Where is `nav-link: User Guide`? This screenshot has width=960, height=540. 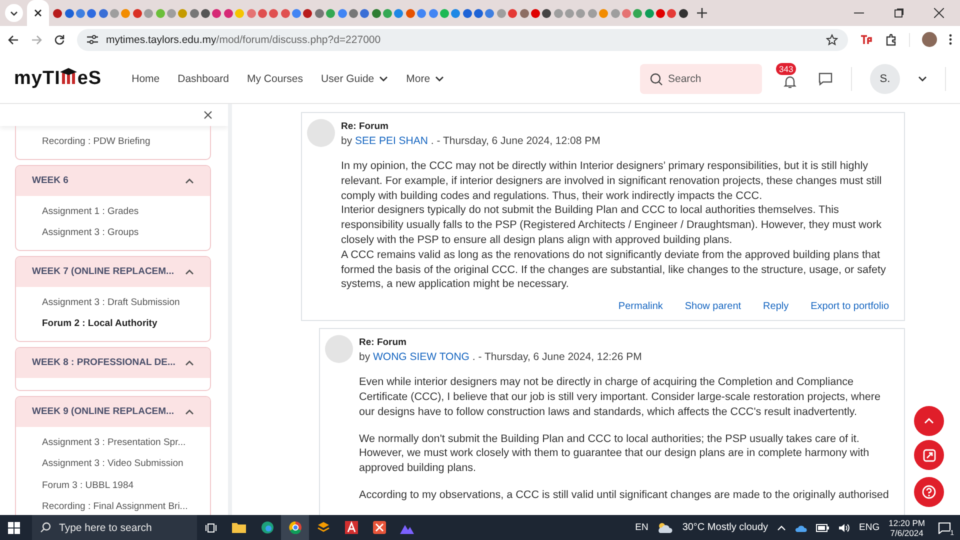 nav-link: User Guide is located at coordinates (354, 79).